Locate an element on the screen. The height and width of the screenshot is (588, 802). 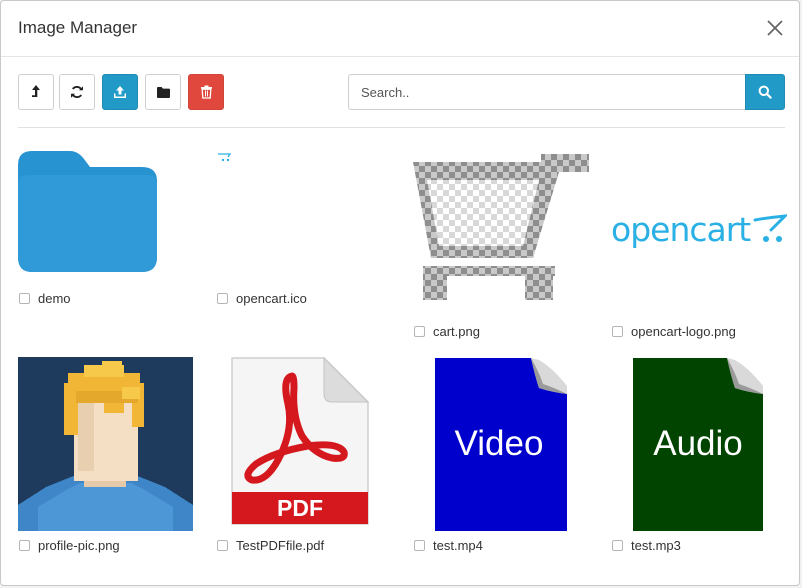
opencart-logo-text: opencart is located at coordinates (681, 229).